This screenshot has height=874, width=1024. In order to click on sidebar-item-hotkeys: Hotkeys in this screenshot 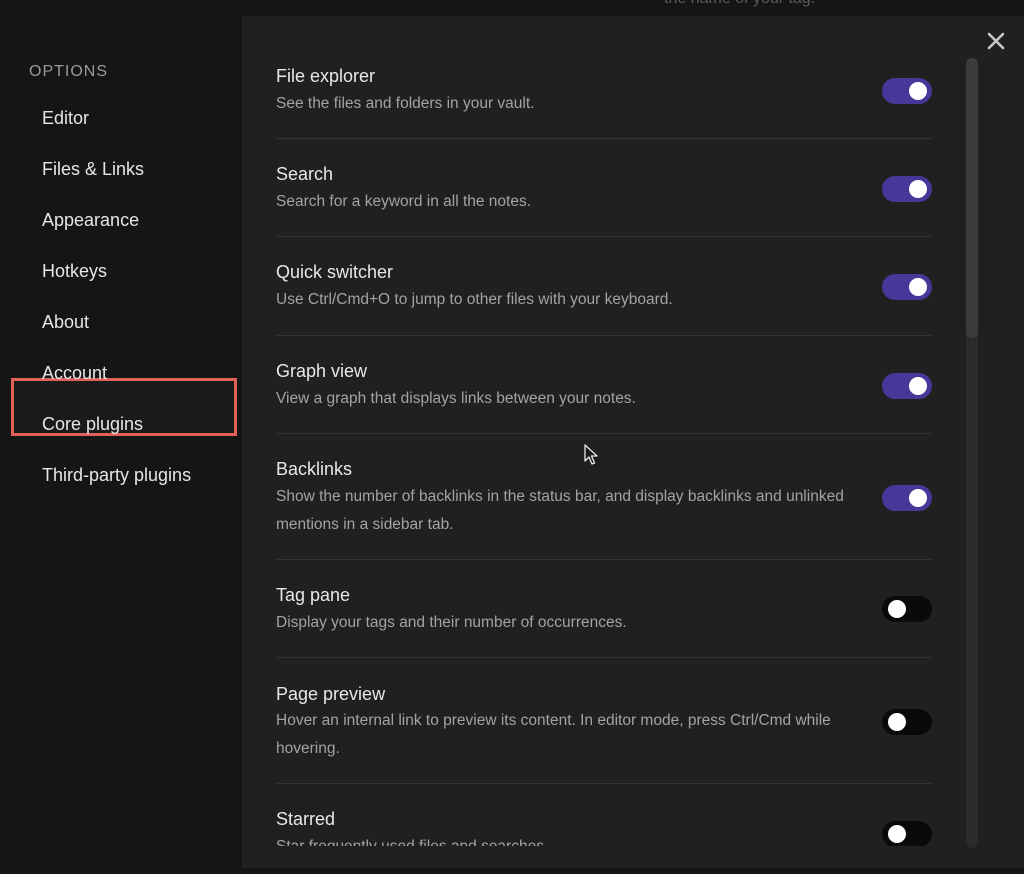, I will do `click(74, 271)`.